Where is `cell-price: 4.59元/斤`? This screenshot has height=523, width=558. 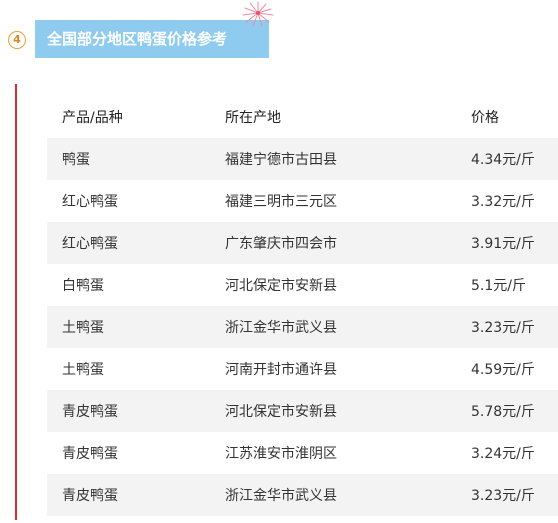
cell-price: 4.59元/斤 is located at coordinates (503, 370).